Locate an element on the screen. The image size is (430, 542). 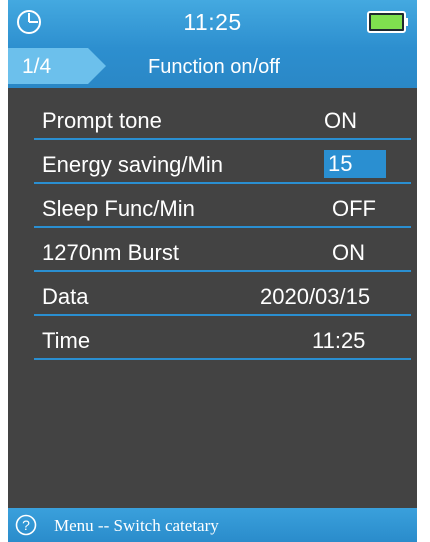
status-row: 11:25 is located at coordinates (212, 22).